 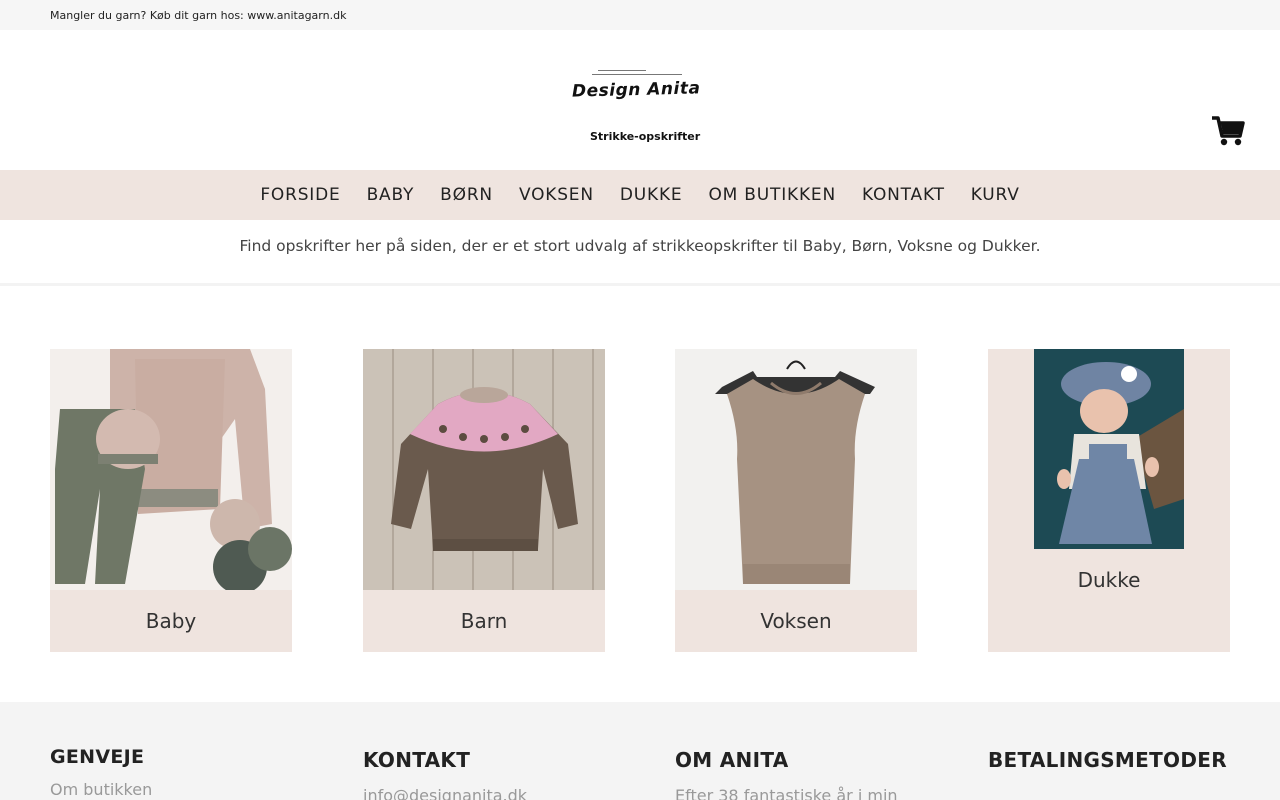 What do you see at coordinates (1109, 580) in the screenshot?
I see `category-label-dukke: Dukke` at bounding box center [1109, 580].